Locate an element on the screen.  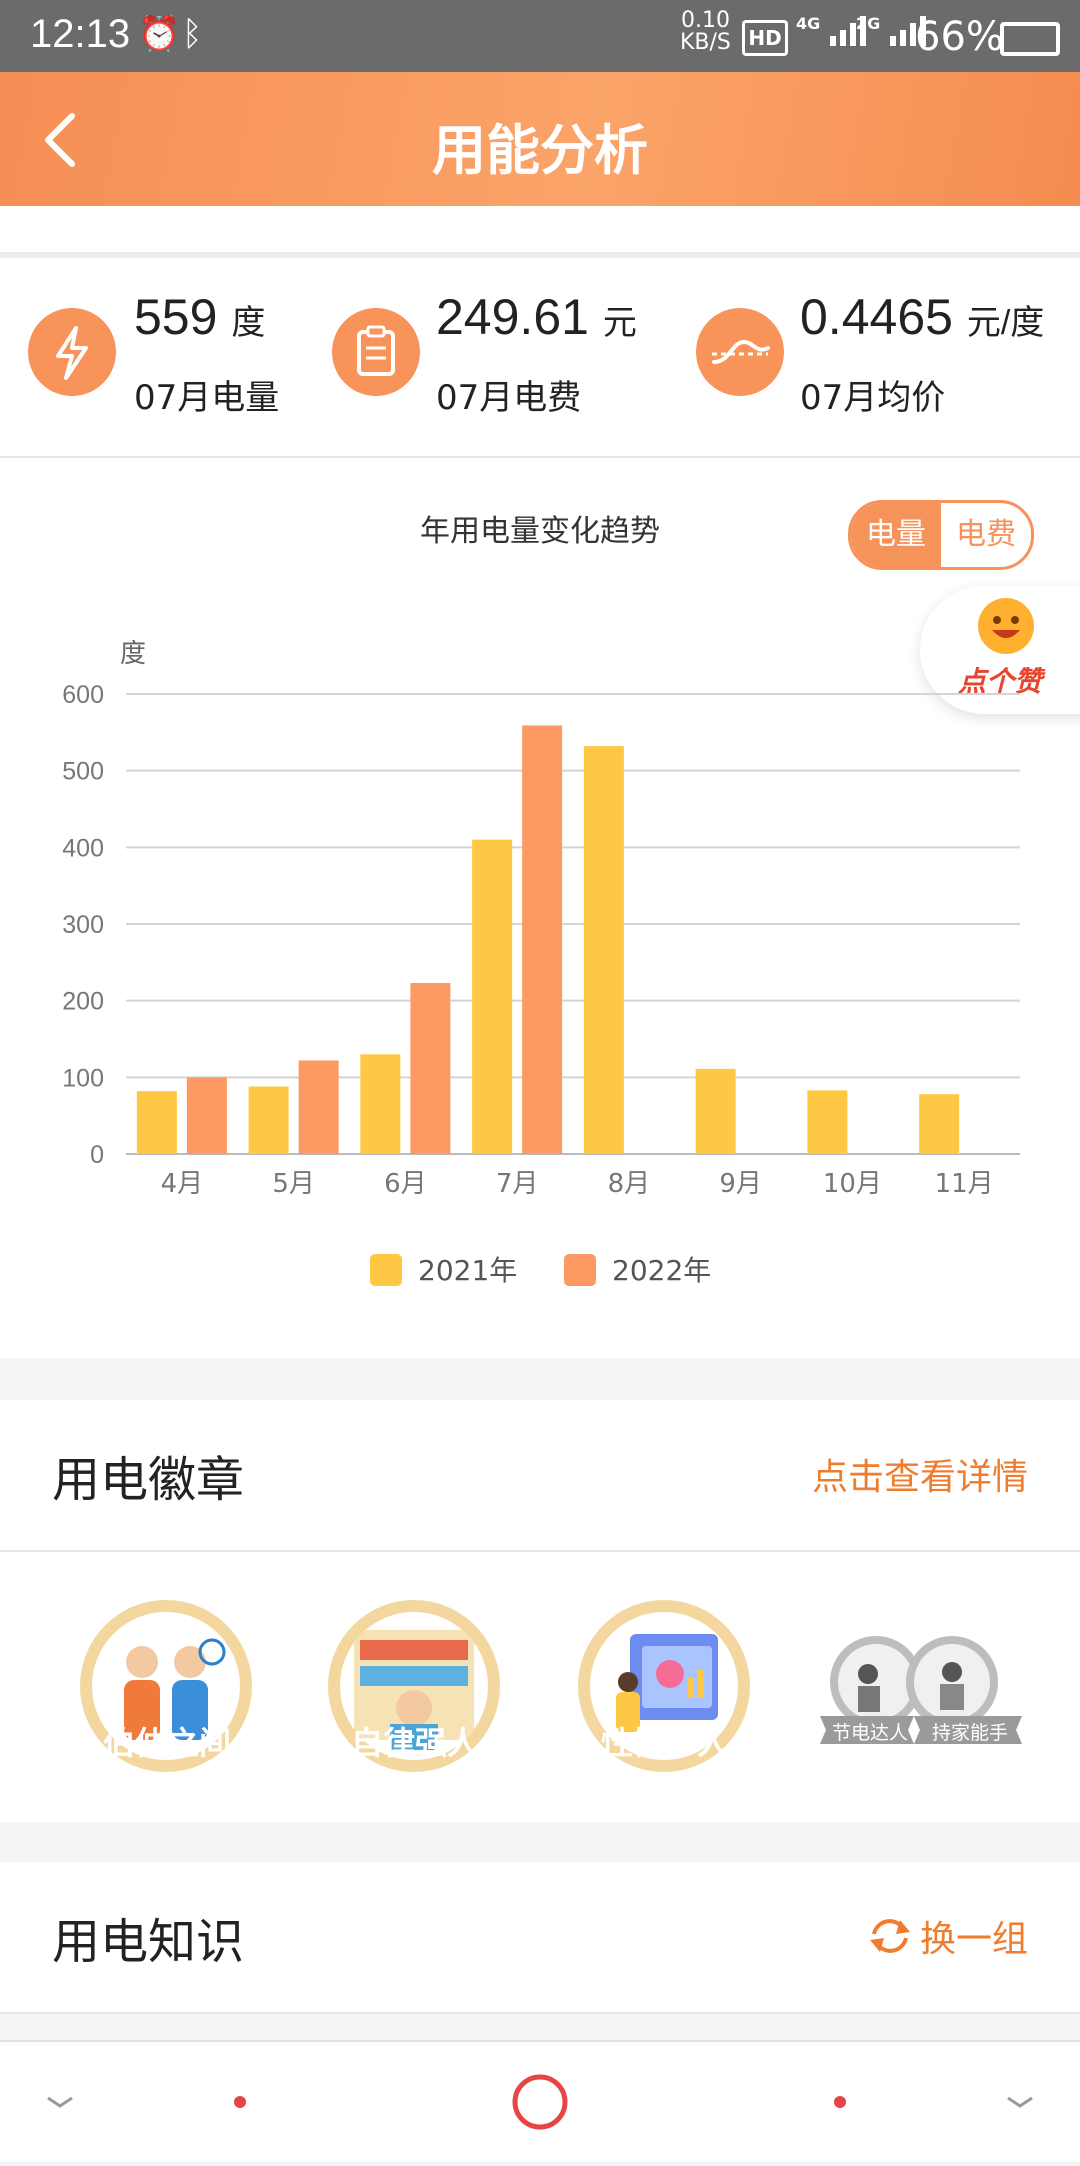
battery-percent: 66% is located at coordinates (959, 37).